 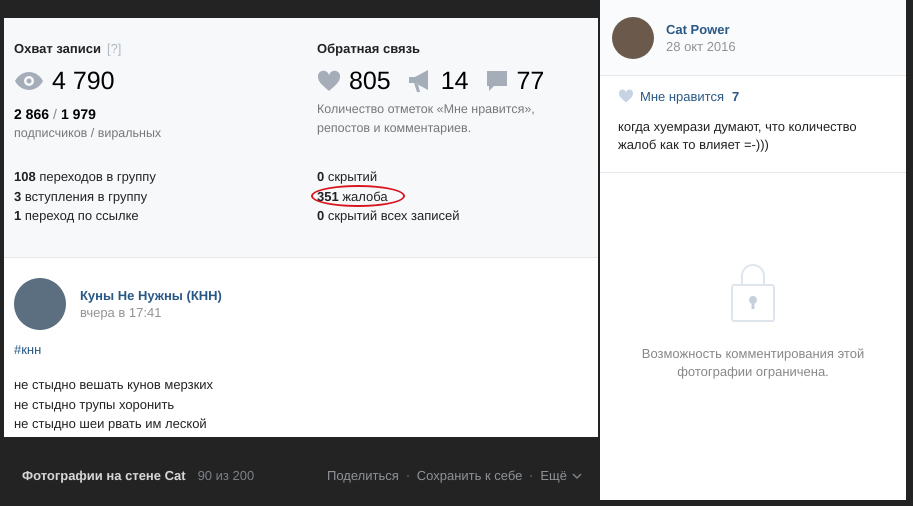 I want to click on post-text-line: не стыдно вешать кунов мерзких, so click(x=114, y=385).